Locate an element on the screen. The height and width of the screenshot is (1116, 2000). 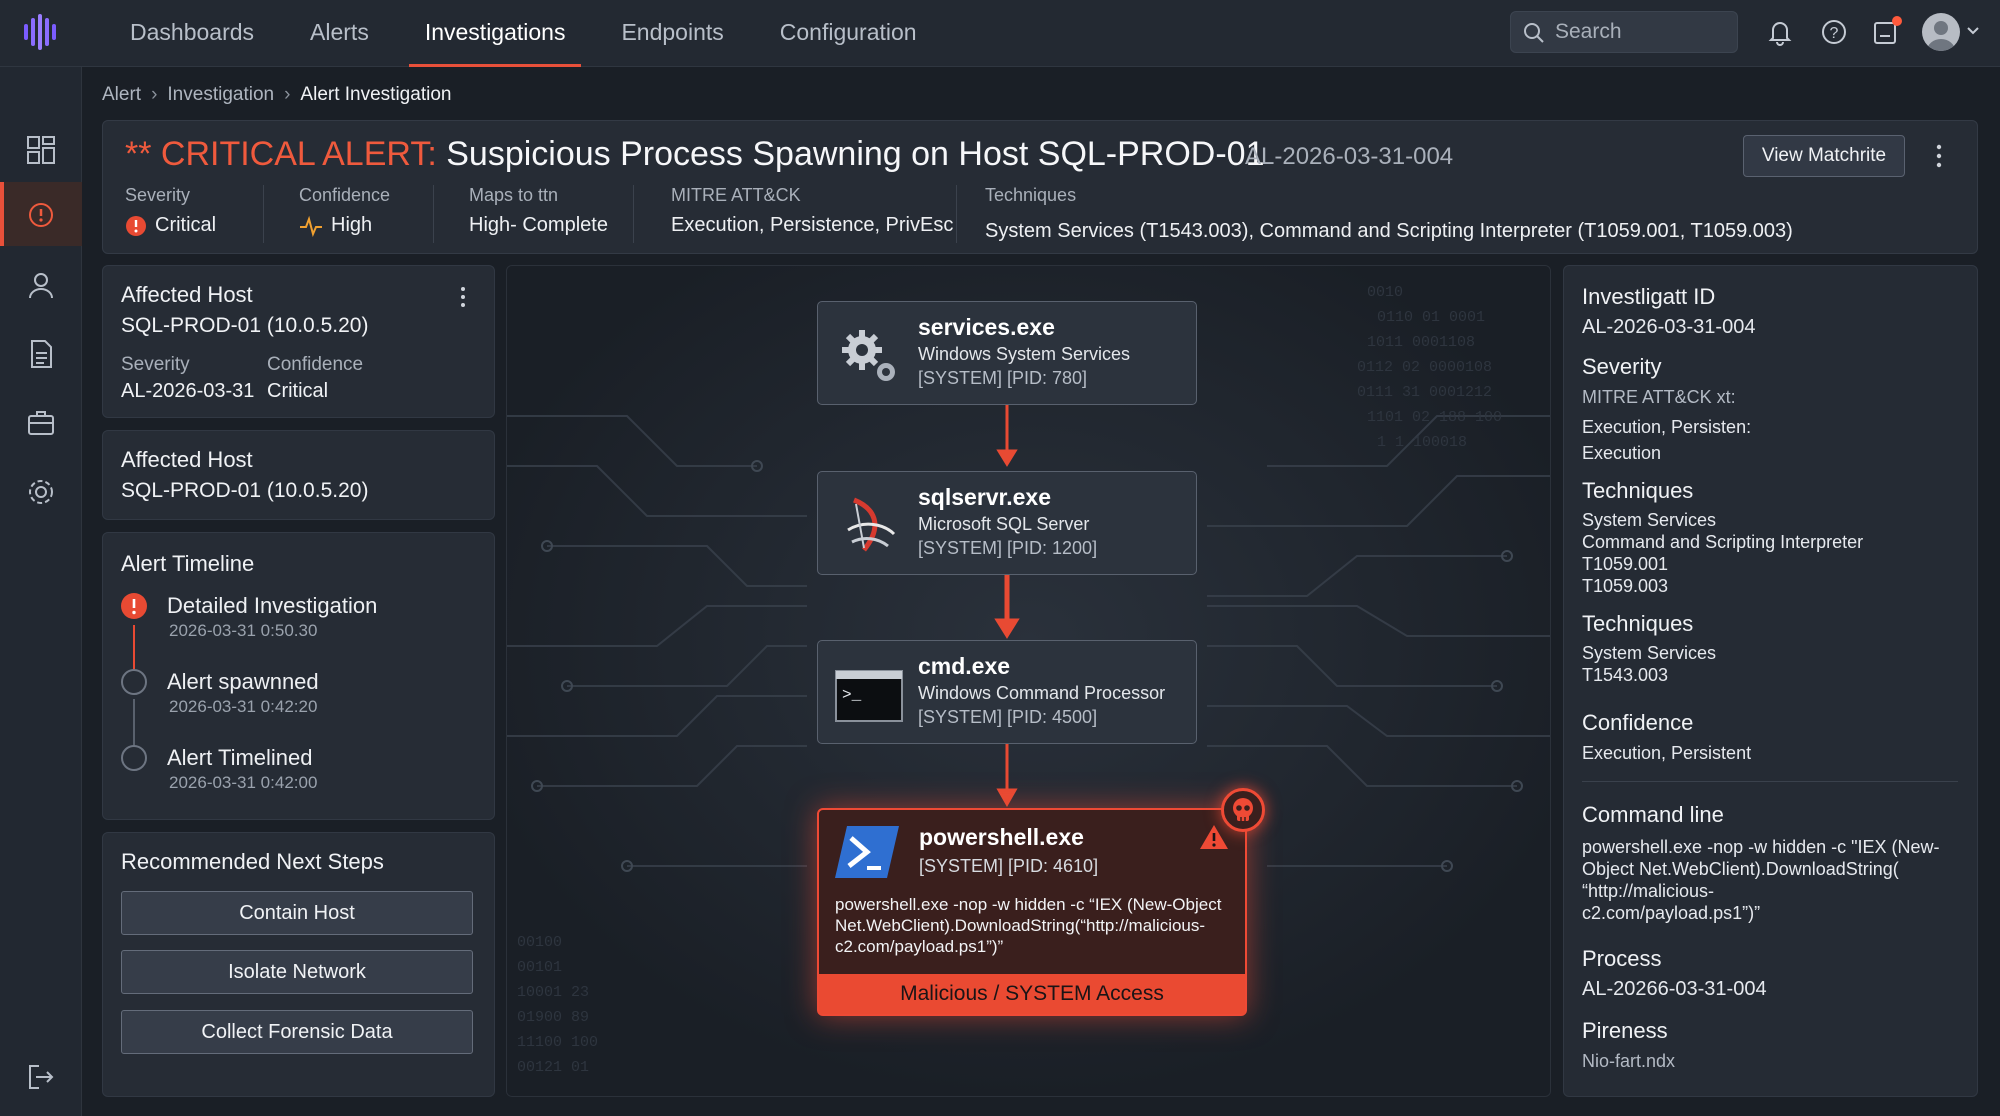
meta-label: MITRE ATT&CK is located at coordinates (736, 195).